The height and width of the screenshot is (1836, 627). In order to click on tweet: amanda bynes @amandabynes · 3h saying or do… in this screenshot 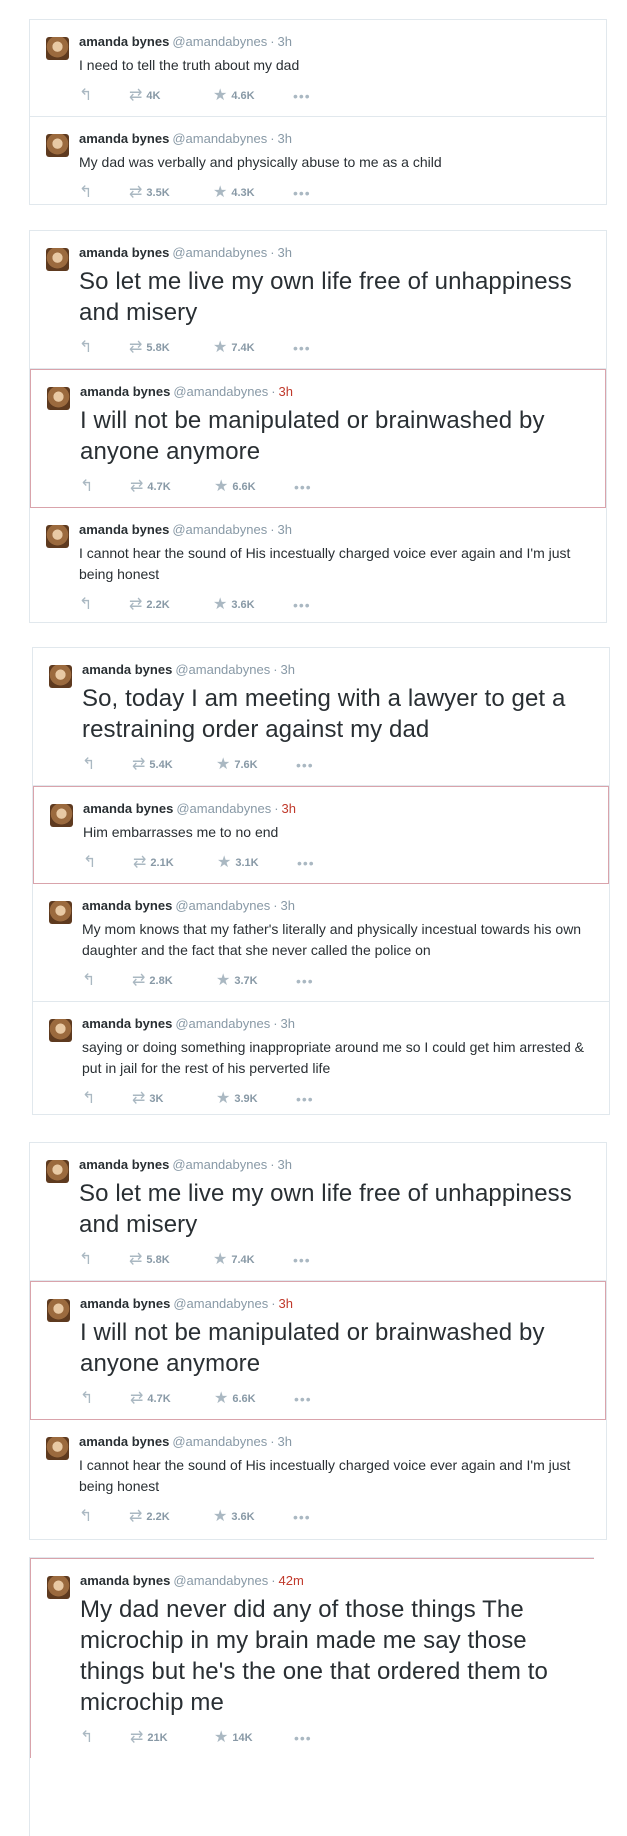, I will do `click(321, 1060)`.